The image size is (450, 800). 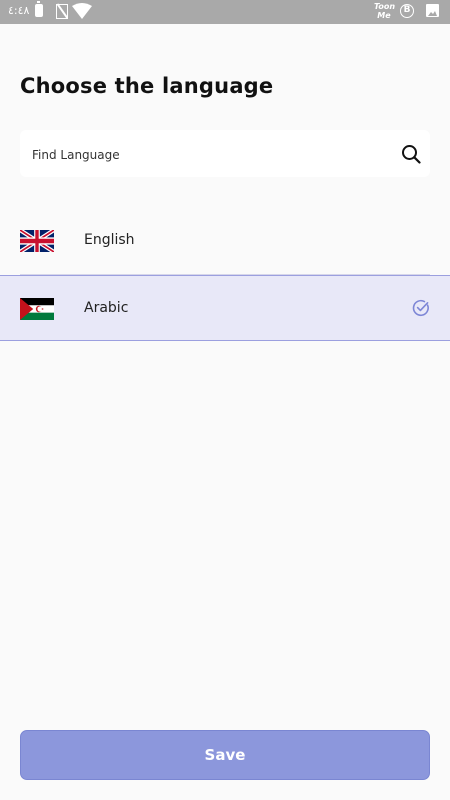 What do you see at coordinates (37, 309) in the screenshot?
I see `sahrawi-flag-icon` at bounding box center [37, 309].